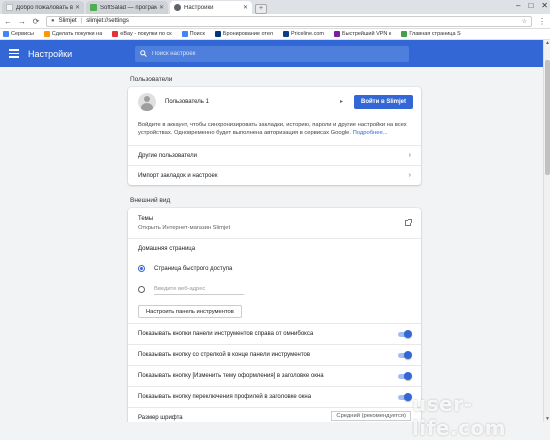 Image resolution: width=550 pixels, height=440 pixels. I want to click on settings-header: Настройки, so click(271, 53).